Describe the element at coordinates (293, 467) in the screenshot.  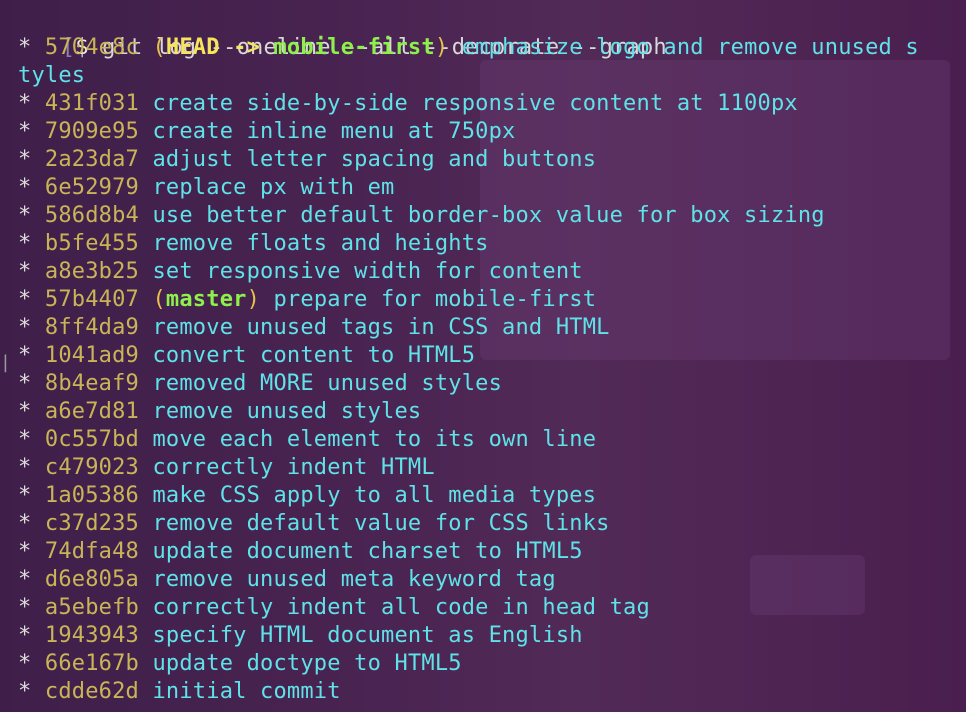
I see `commit-message: correctly indent HTML` at that location.